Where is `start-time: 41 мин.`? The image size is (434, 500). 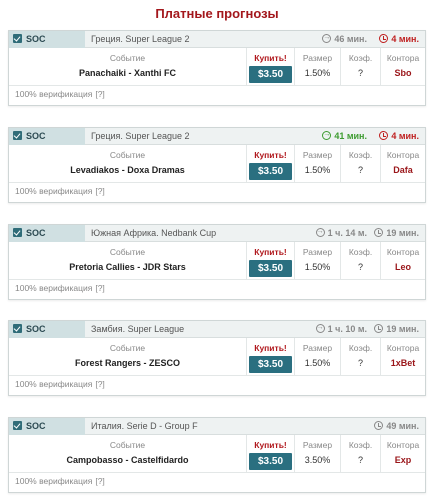
start-time: 41 мин. is located at coordinates (344, 136).